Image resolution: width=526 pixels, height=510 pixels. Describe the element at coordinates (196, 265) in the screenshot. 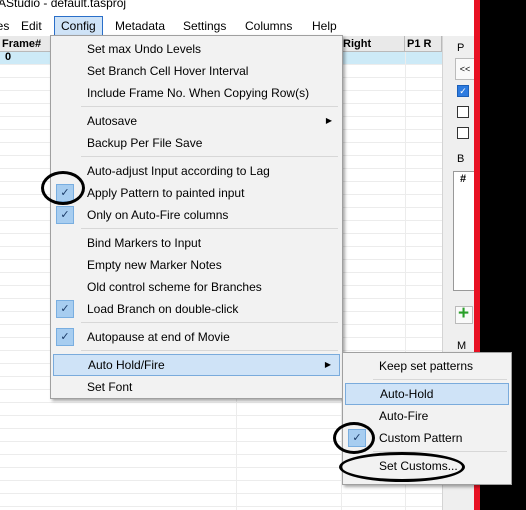

I see `menu-item-empty-notes: Empty new Marker Notes` at that location.